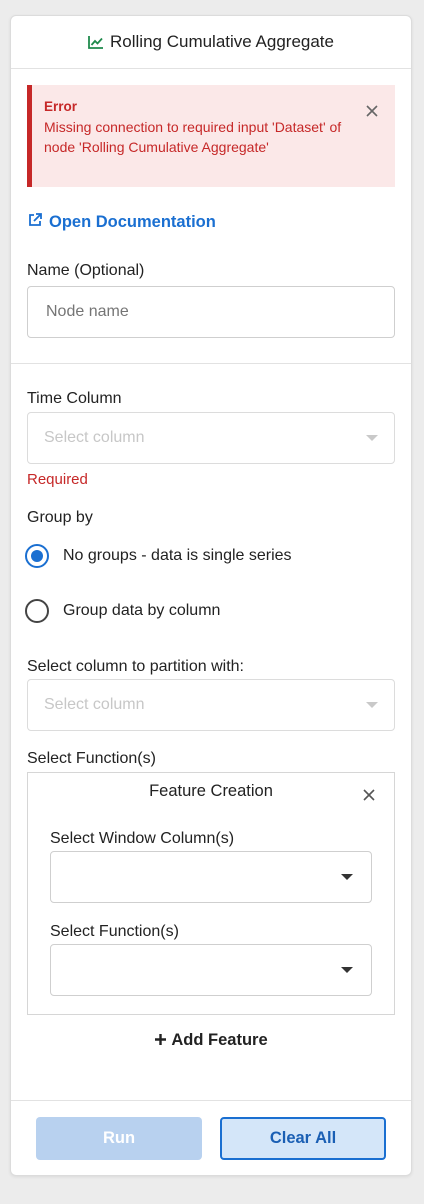 Image resolution: width=424 pixels, height=1204 pixels. What do you see at coordinates (135, 666) in the screenshot?
I see `partition-label: Select column to partition with:` at bounding box center [135, 666].